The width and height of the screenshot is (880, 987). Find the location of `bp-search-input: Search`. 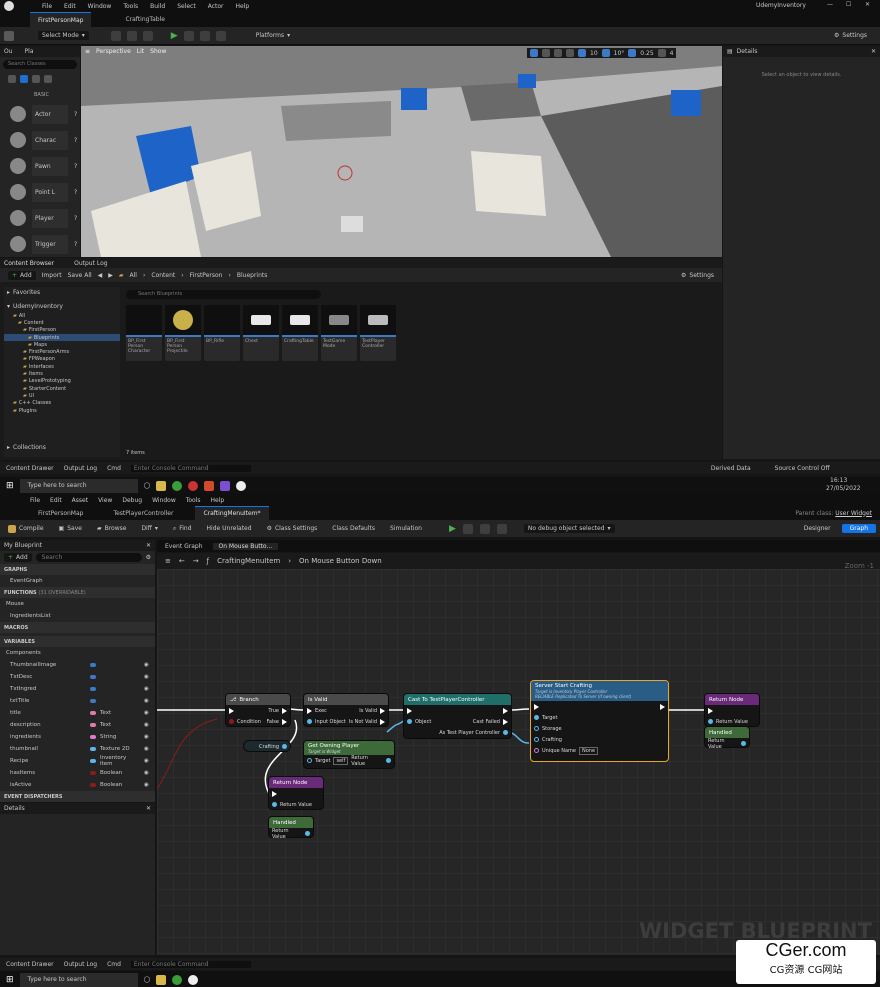

bp-search-input: Search is located at coordinates (88, 557).